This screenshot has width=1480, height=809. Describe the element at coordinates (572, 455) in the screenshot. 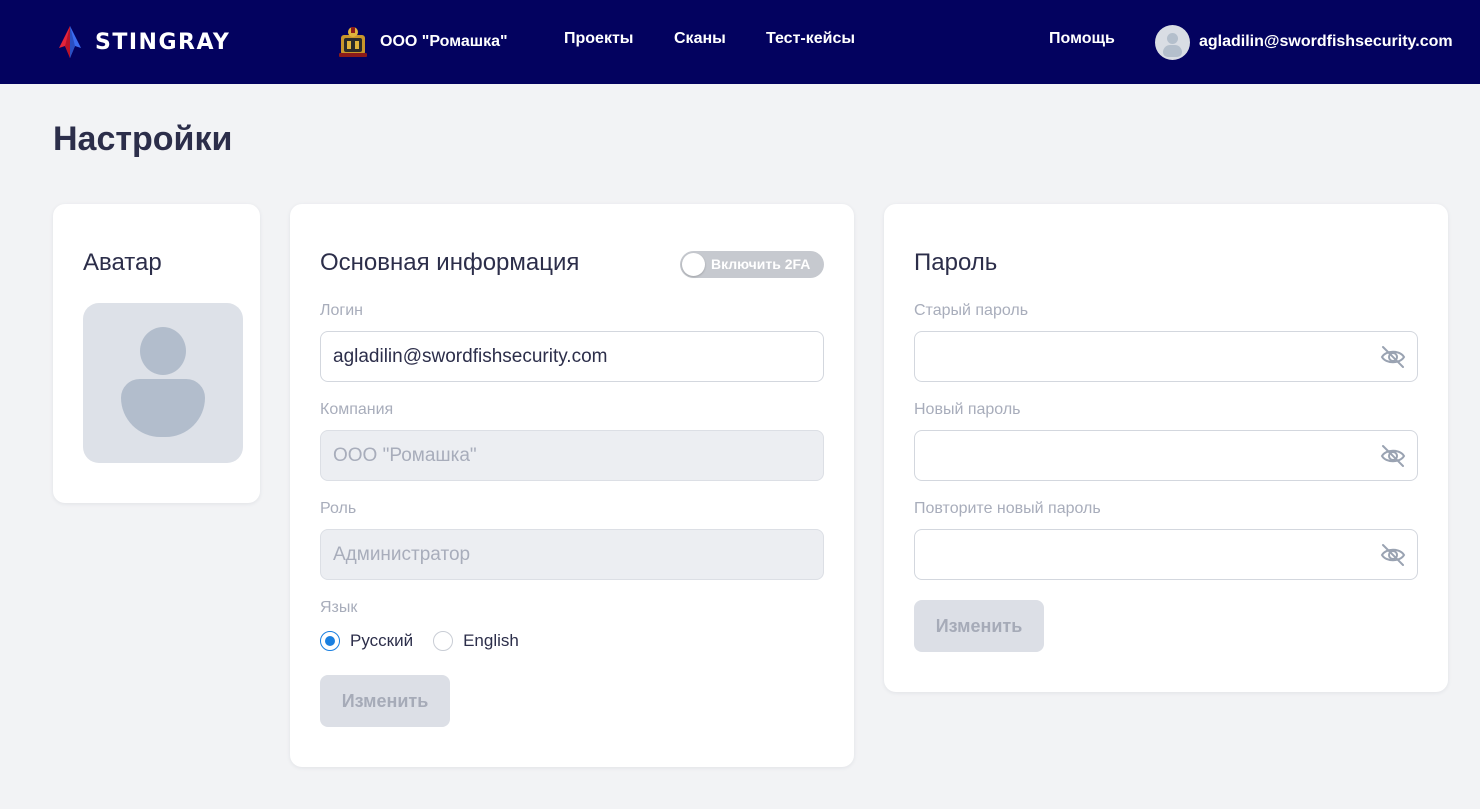

I see `company-field: ООО "Ромашка"` at that location.